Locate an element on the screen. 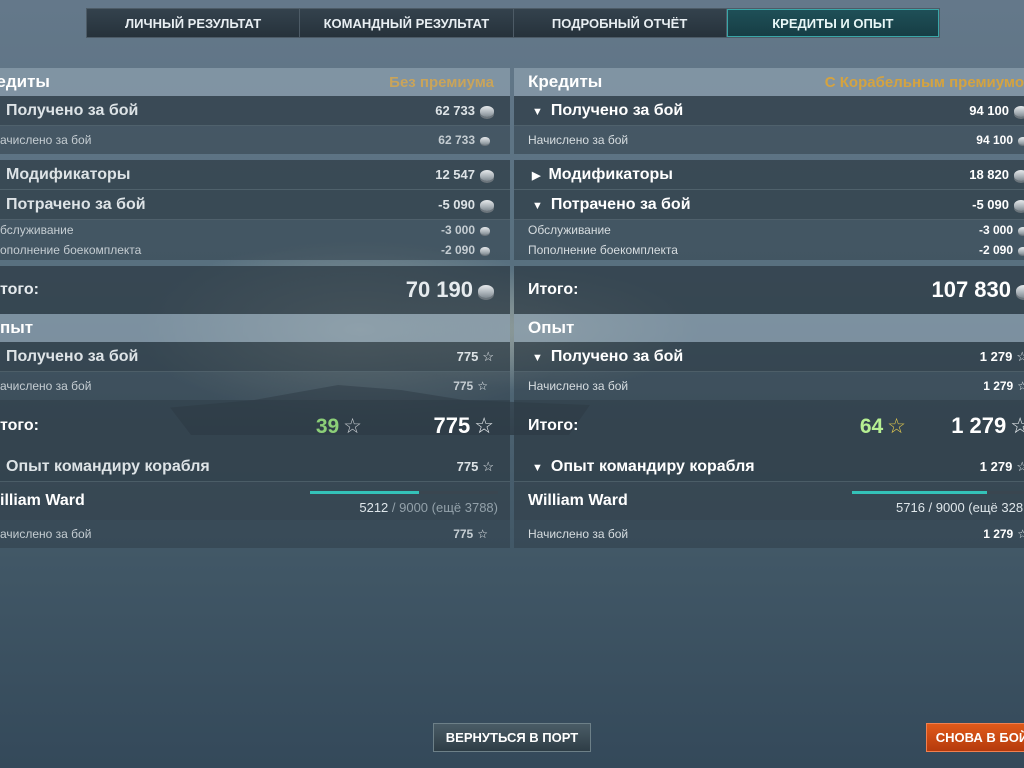 Image resolution: width=1024 pixels, height=768 pixels. modifiers-value: 12 547 is located at coordinates (455, 174).